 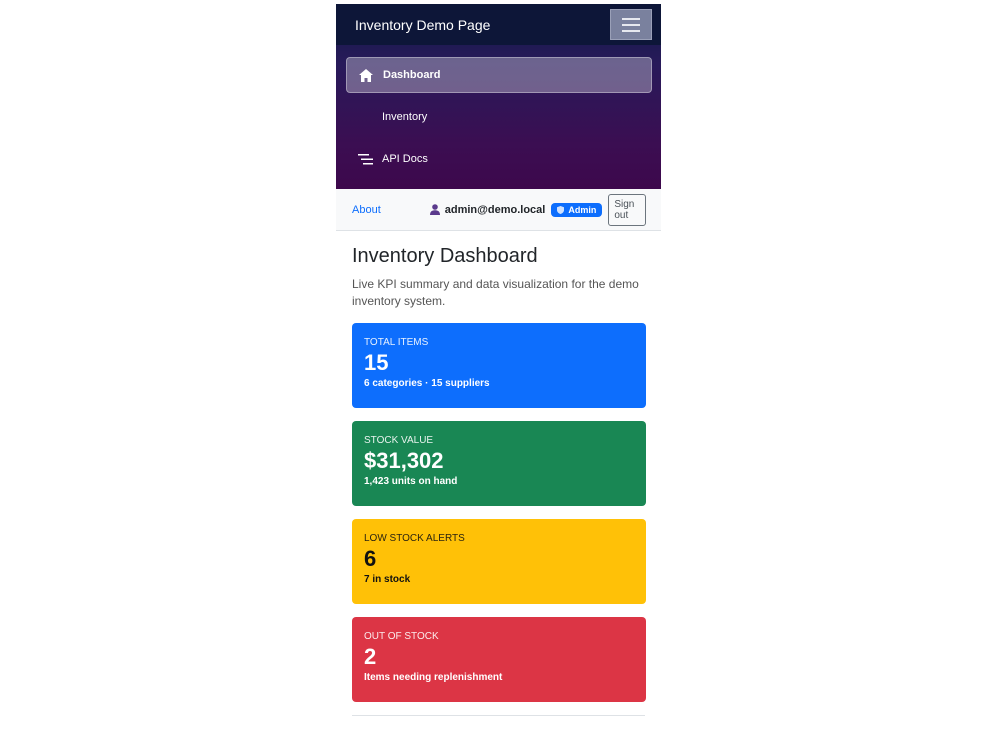 I want to click on kpi-detail: 7 in stock, so click(x=387, y=579).